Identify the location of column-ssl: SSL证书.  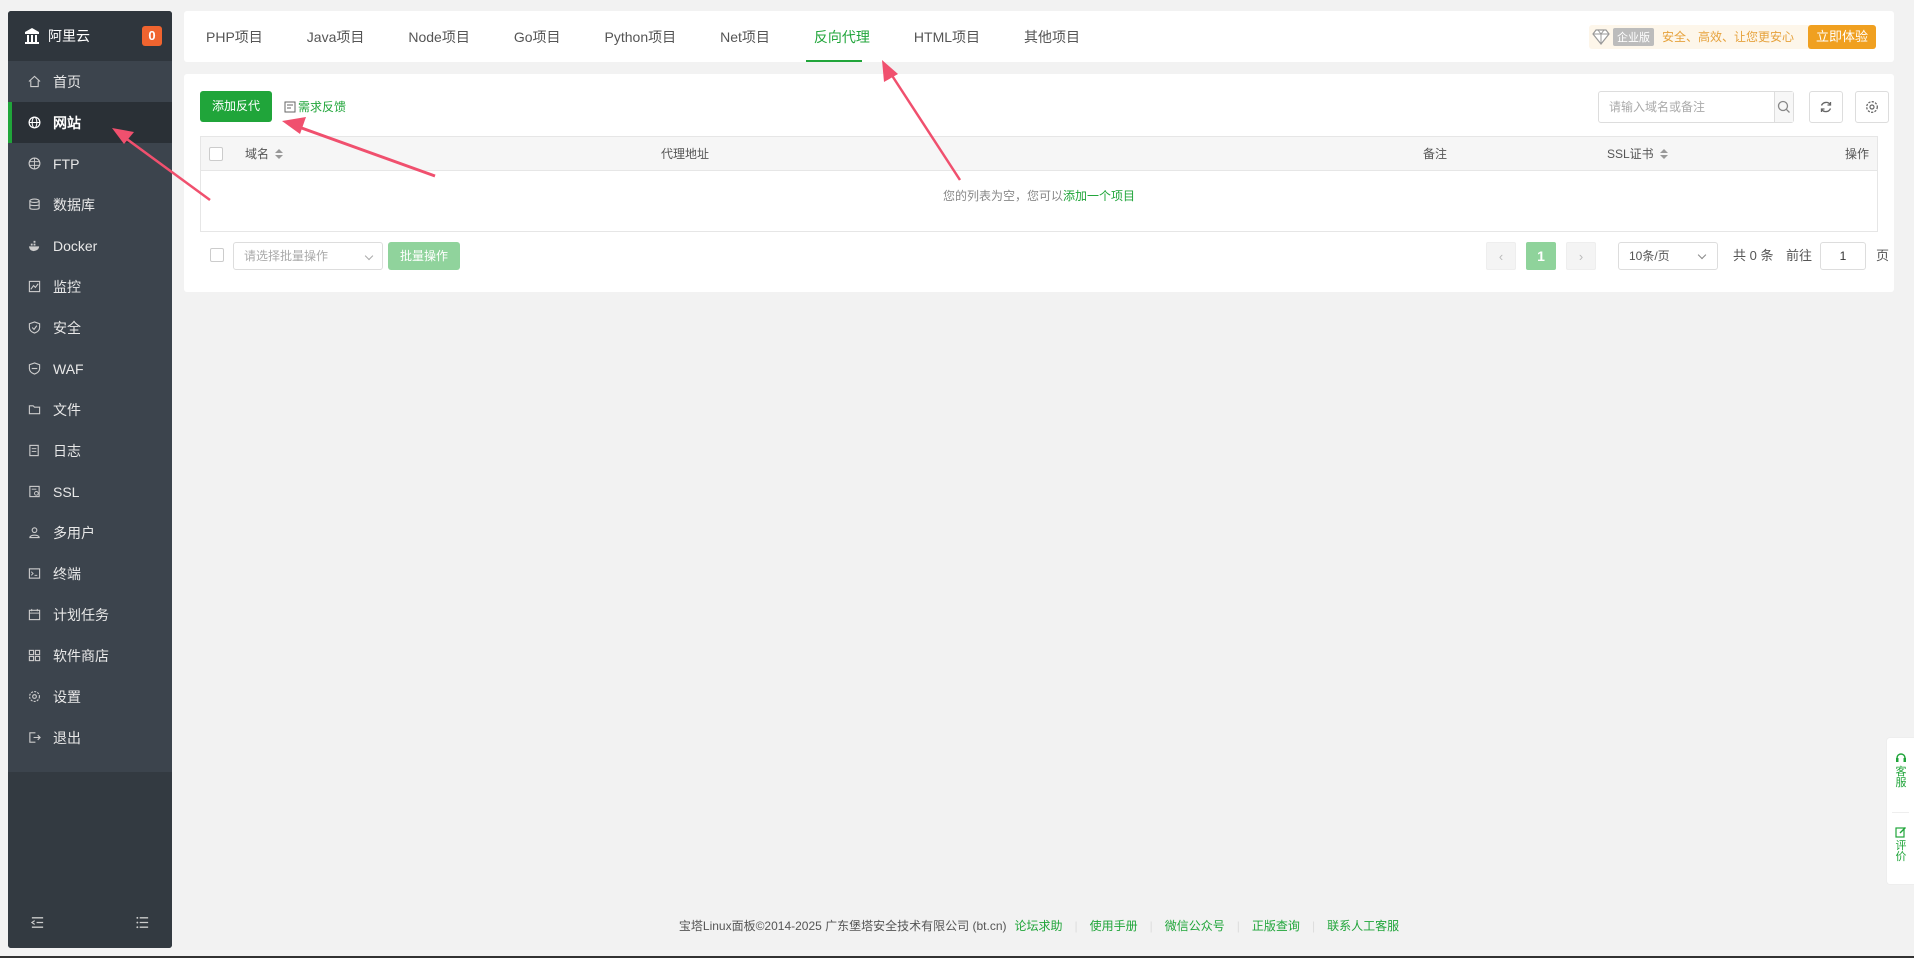
(1637, 154).